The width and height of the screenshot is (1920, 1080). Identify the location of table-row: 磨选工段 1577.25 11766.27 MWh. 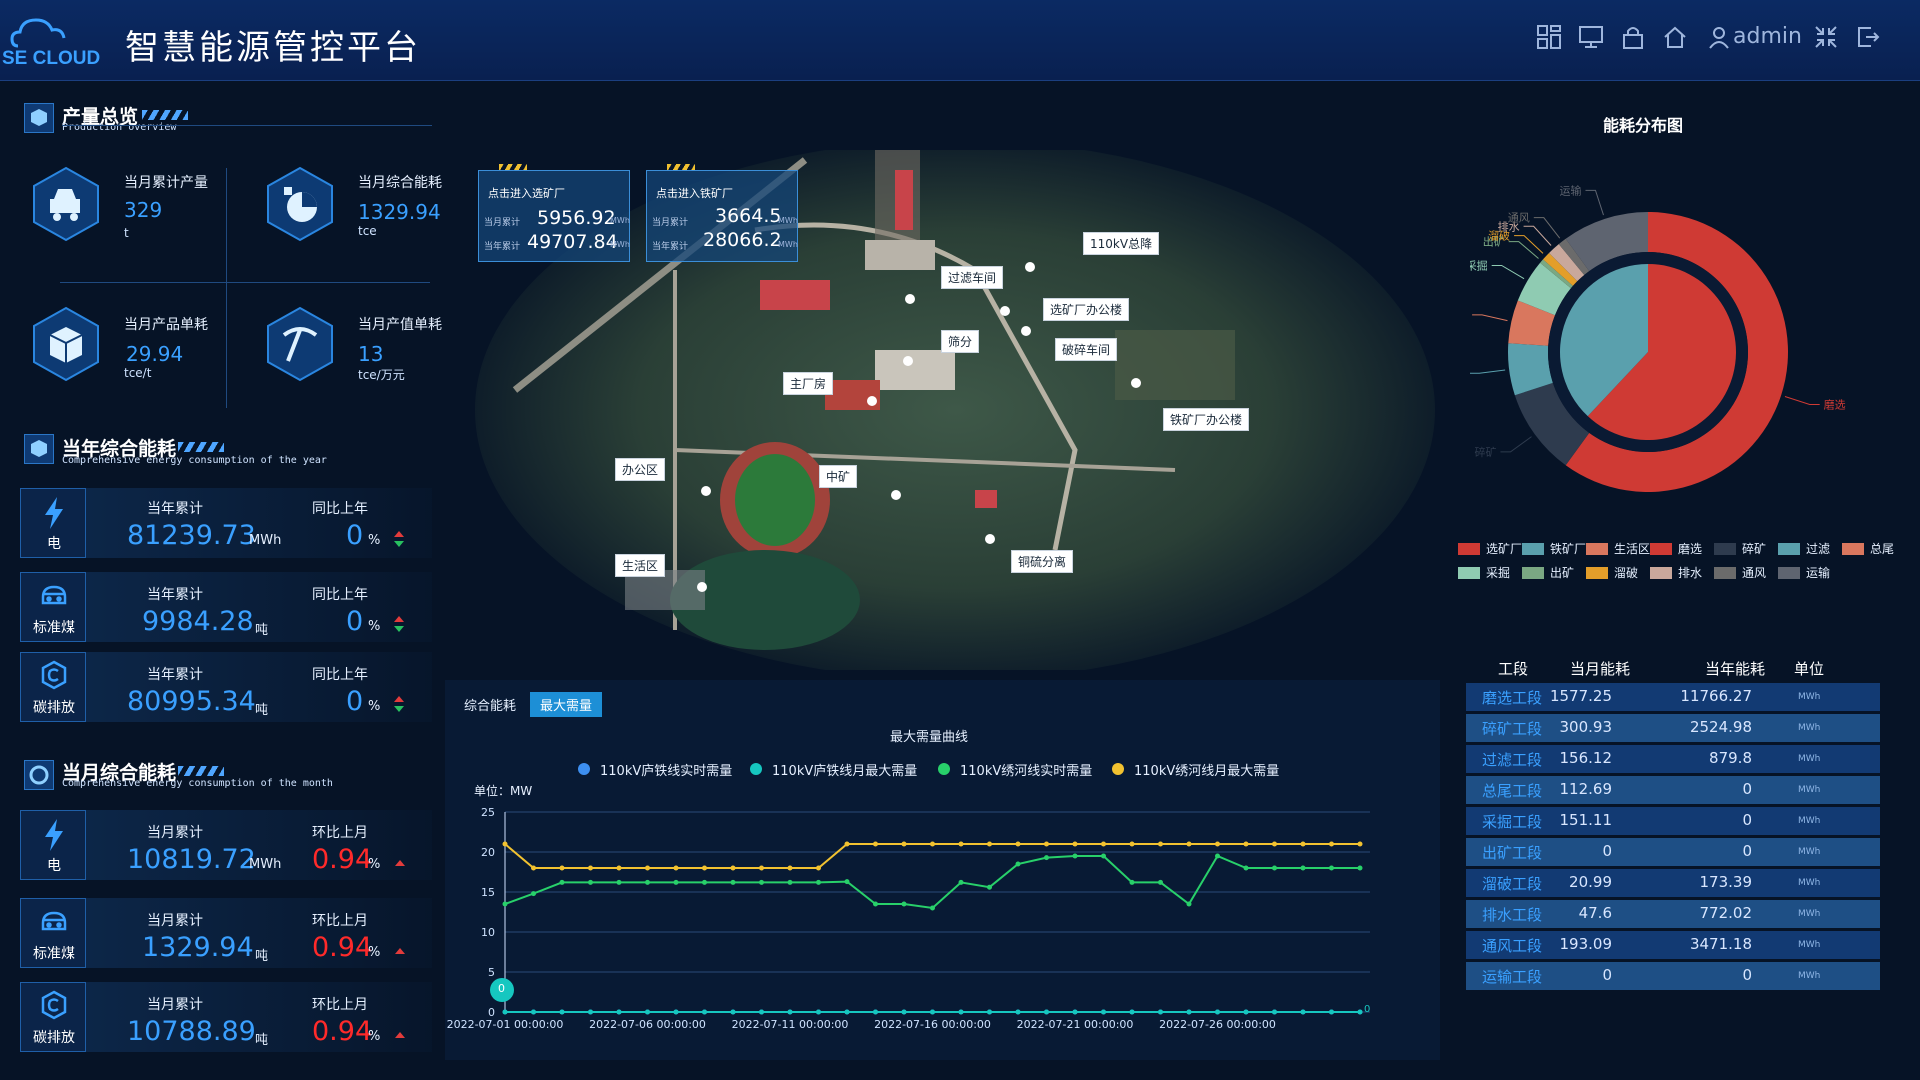
(1673, 697).